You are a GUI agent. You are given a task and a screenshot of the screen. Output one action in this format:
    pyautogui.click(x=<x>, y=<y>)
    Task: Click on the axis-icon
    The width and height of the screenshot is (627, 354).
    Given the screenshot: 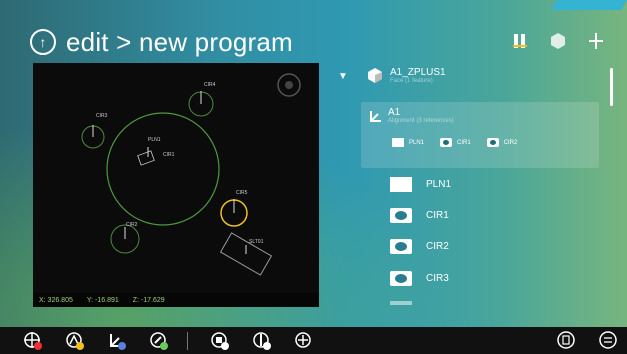 What is the action you would take?
    pyautogui.click(x=118, y=342)
    